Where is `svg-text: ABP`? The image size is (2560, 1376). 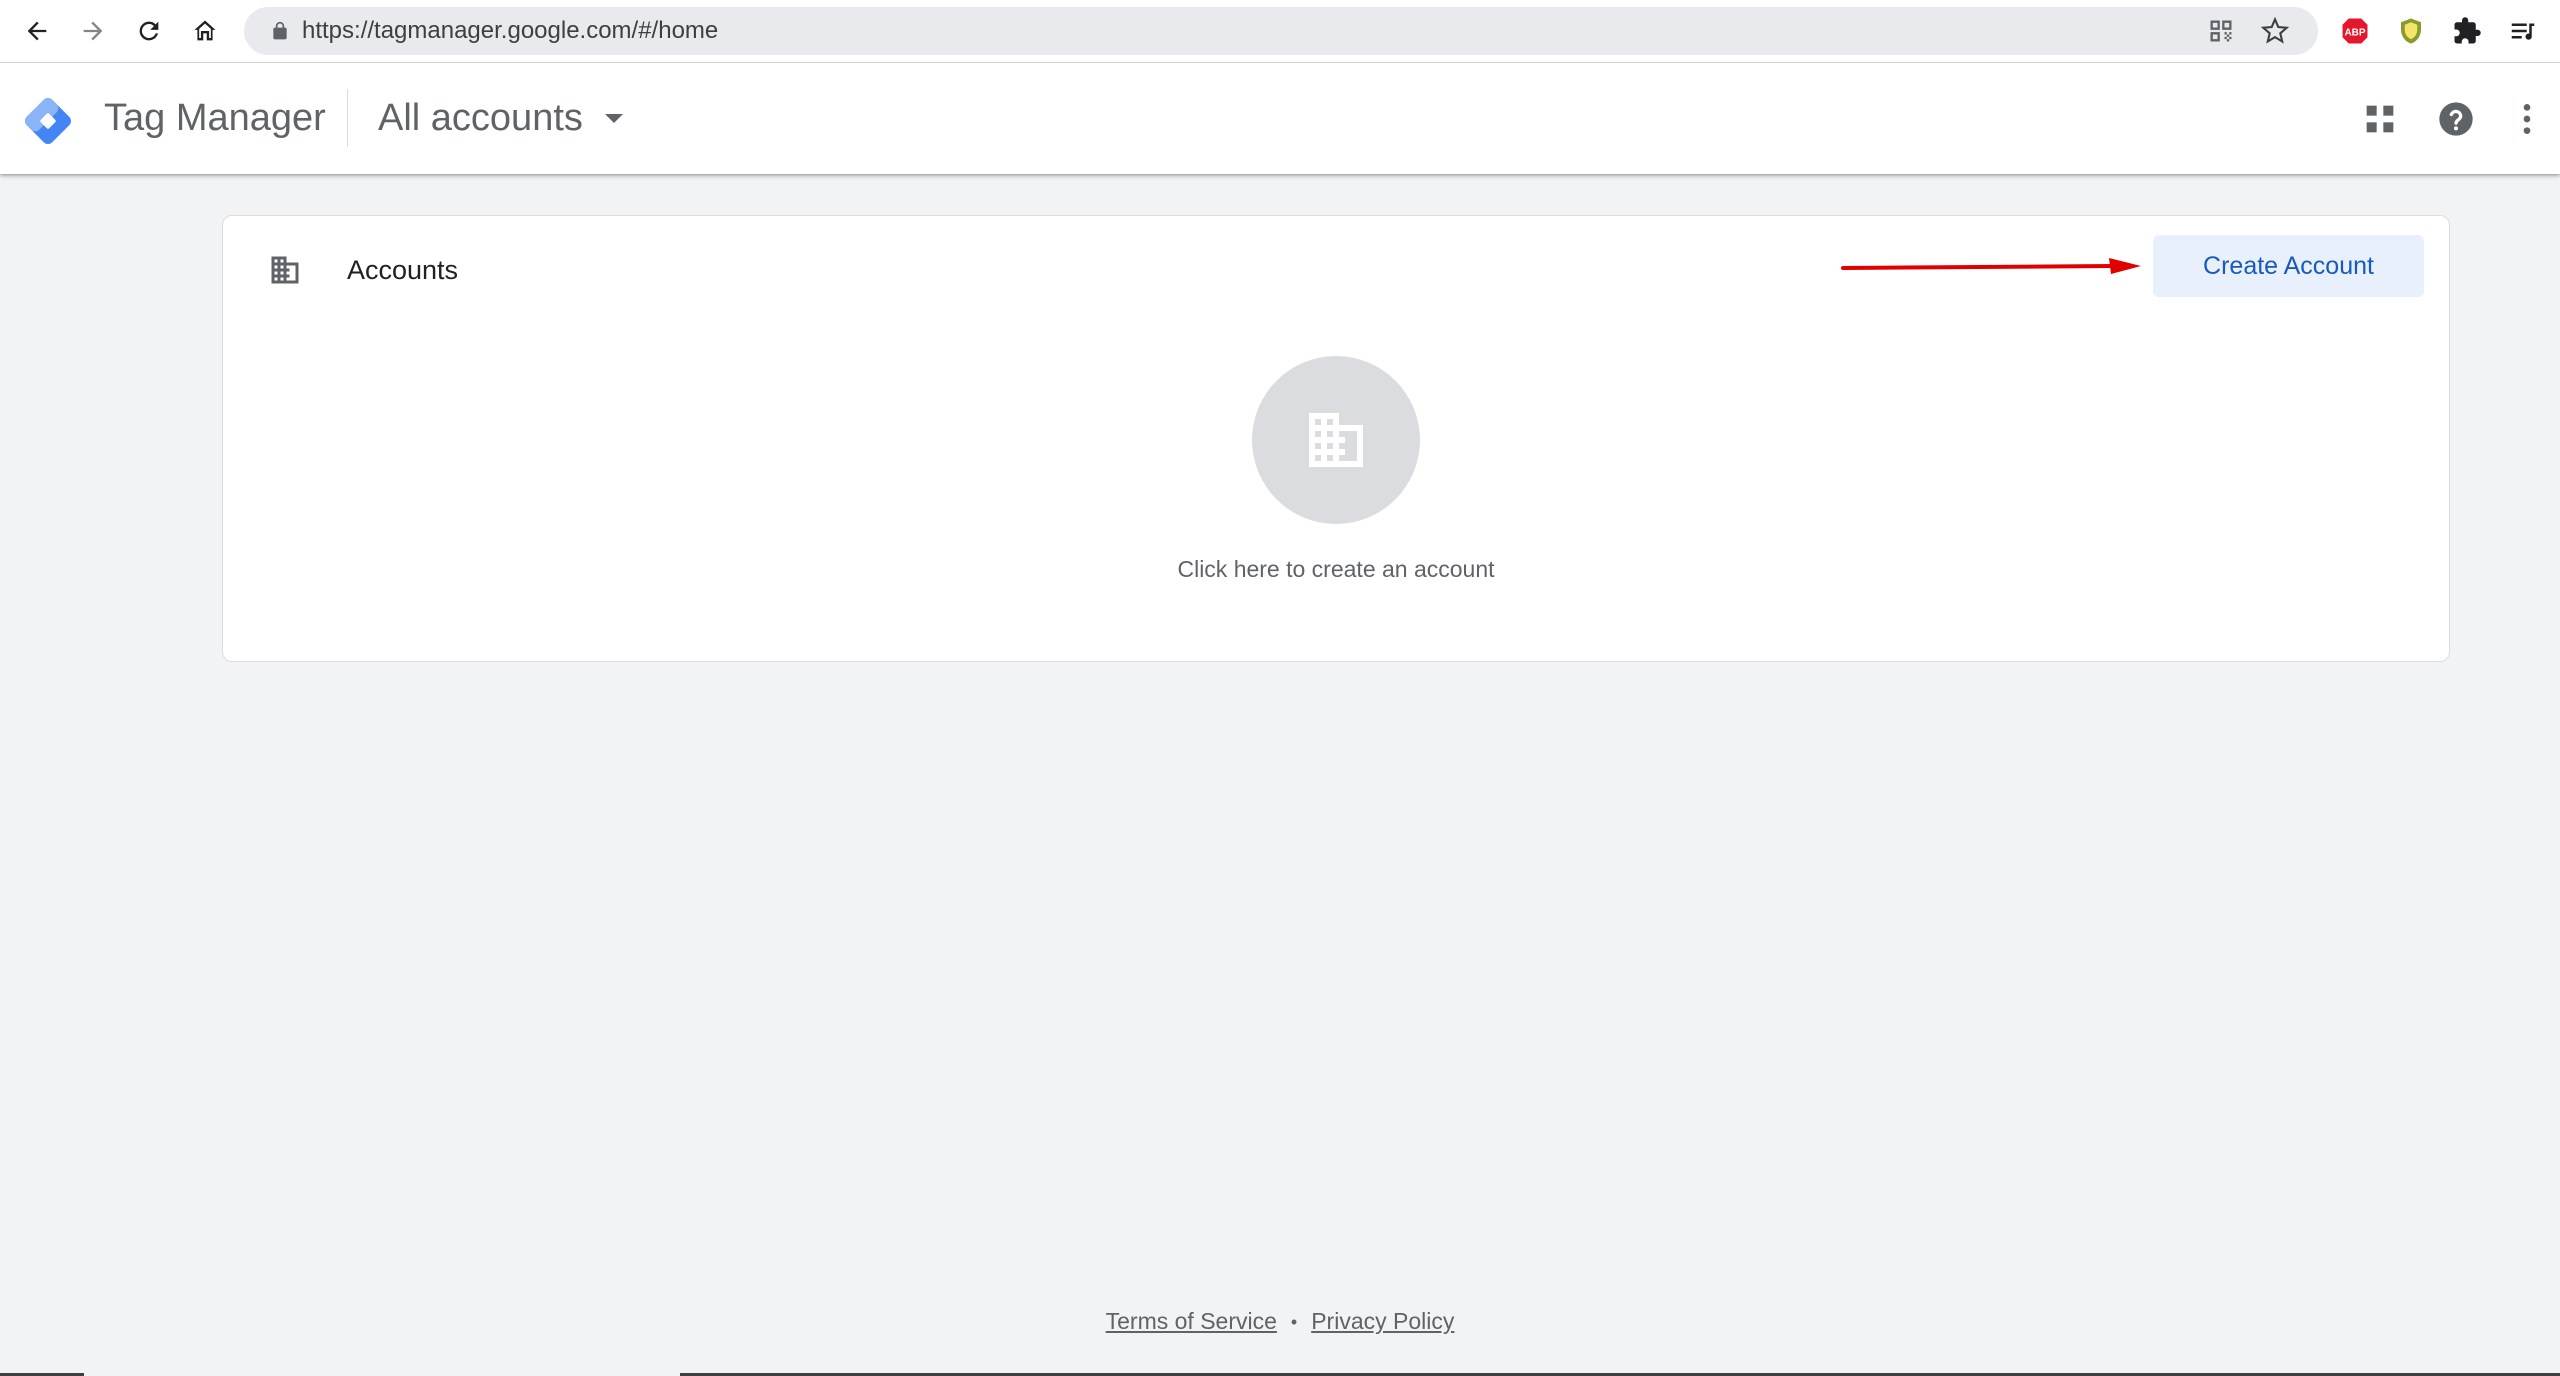 svg-text: ABP is located at coordinates (2354, 32).